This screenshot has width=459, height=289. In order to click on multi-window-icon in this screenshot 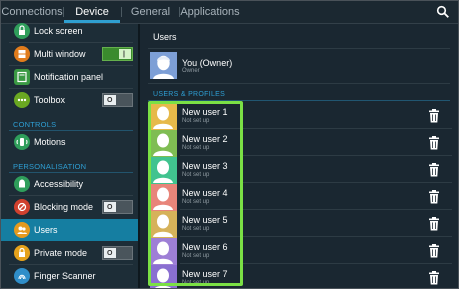, I will do `click(22, 54)`.